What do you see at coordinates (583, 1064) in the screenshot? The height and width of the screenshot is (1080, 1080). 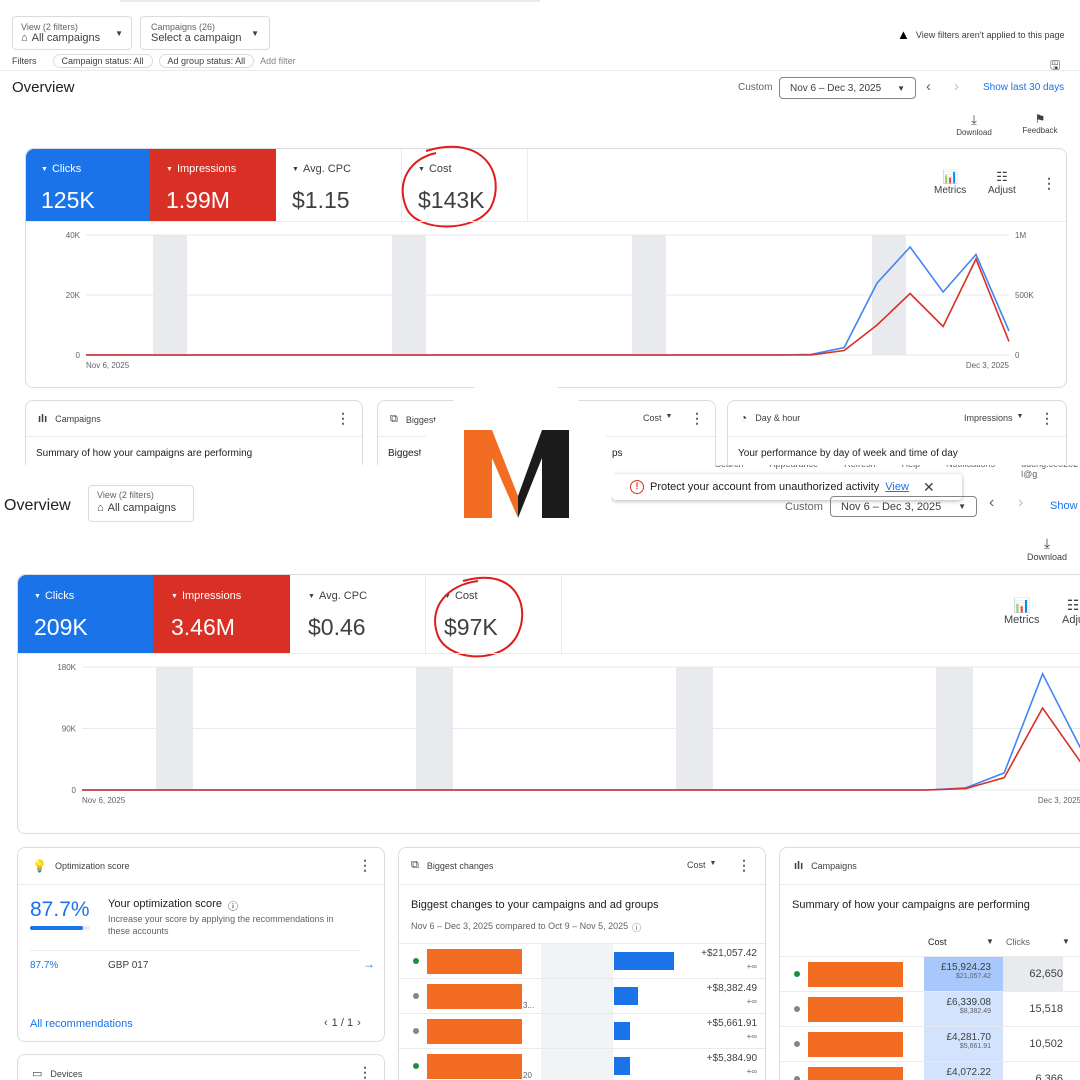 I see `table-row: +$5,384.90 +∞ 20` at bounding box center [583, 1064].